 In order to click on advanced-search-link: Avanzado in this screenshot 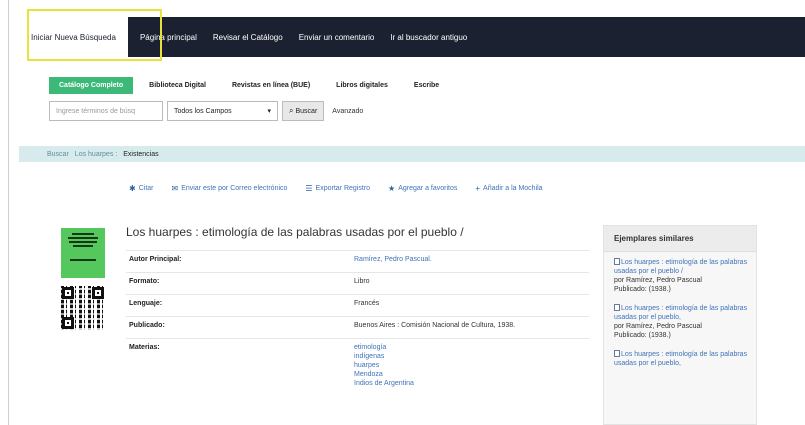, I will do `click(347, 111)`.